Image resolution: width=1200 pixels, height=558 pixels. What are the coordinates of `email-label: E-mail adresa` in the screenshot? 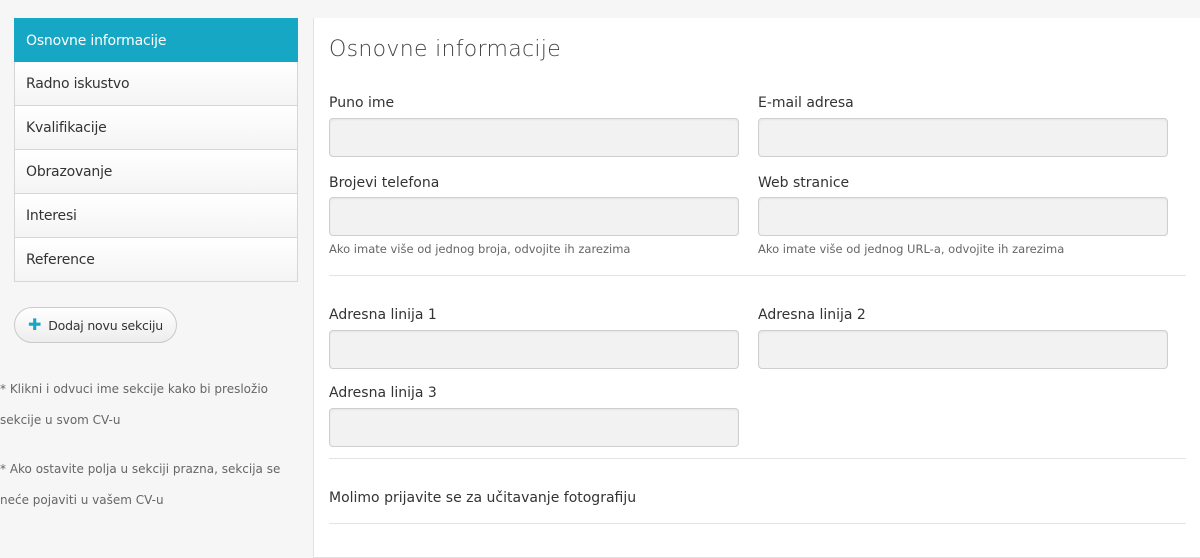 It's located at (806, 103).